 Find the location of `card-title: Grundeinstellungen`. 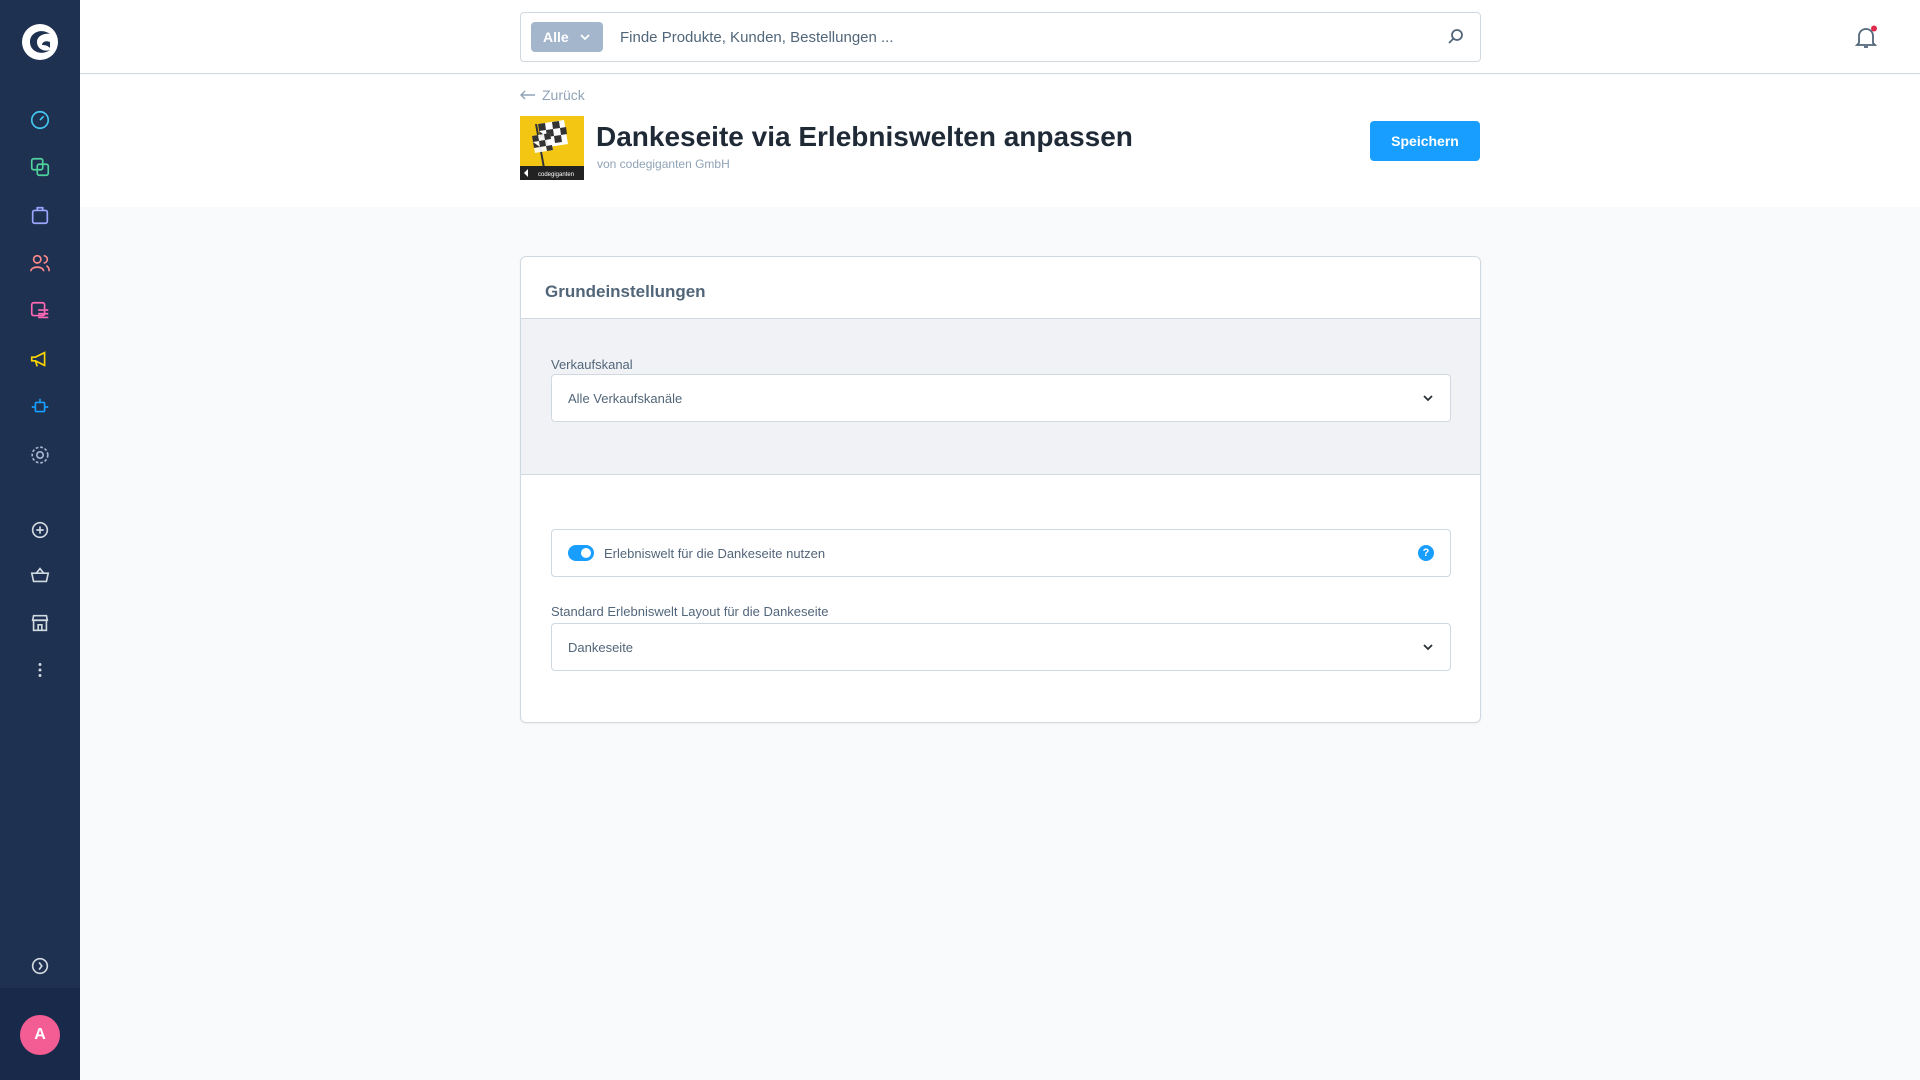

card-title: Grundeinstellungen is located at coordinates (1000, 288).